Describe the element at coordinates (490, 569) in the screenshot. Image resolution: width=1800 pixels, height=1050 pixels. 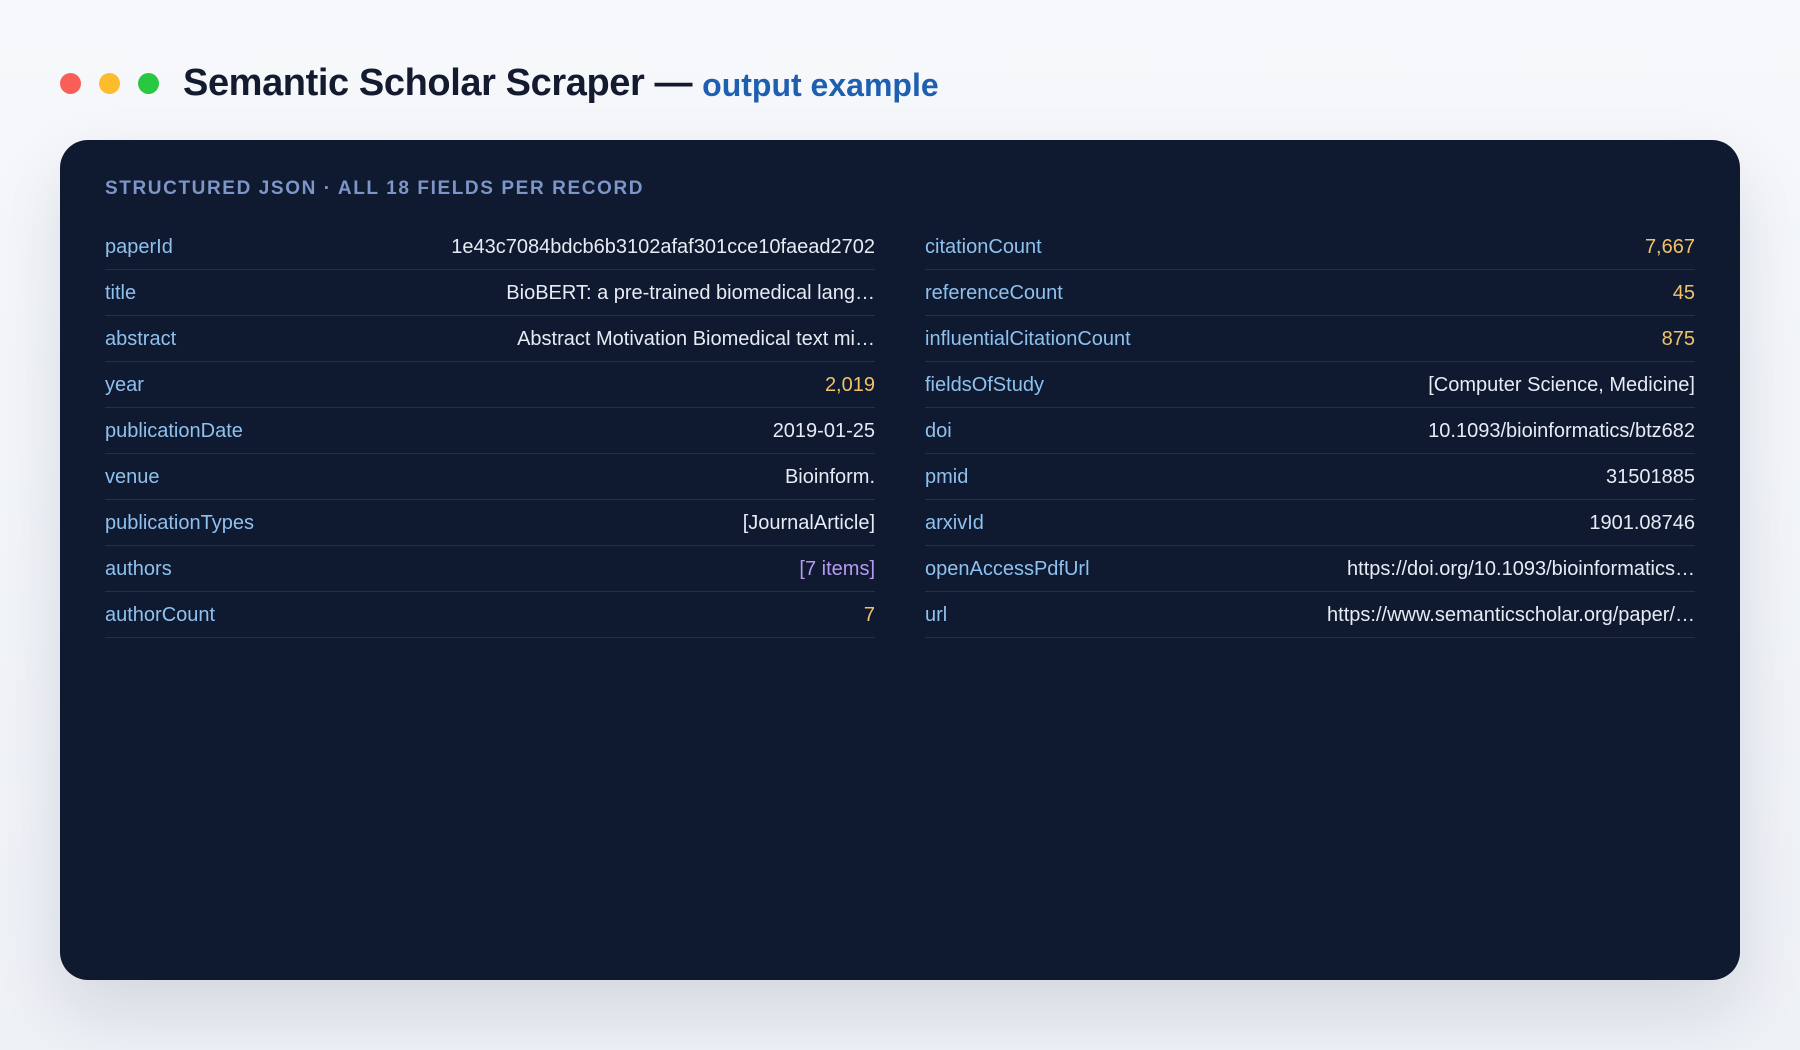
I see `field-row: authors [7 items]` at that location.